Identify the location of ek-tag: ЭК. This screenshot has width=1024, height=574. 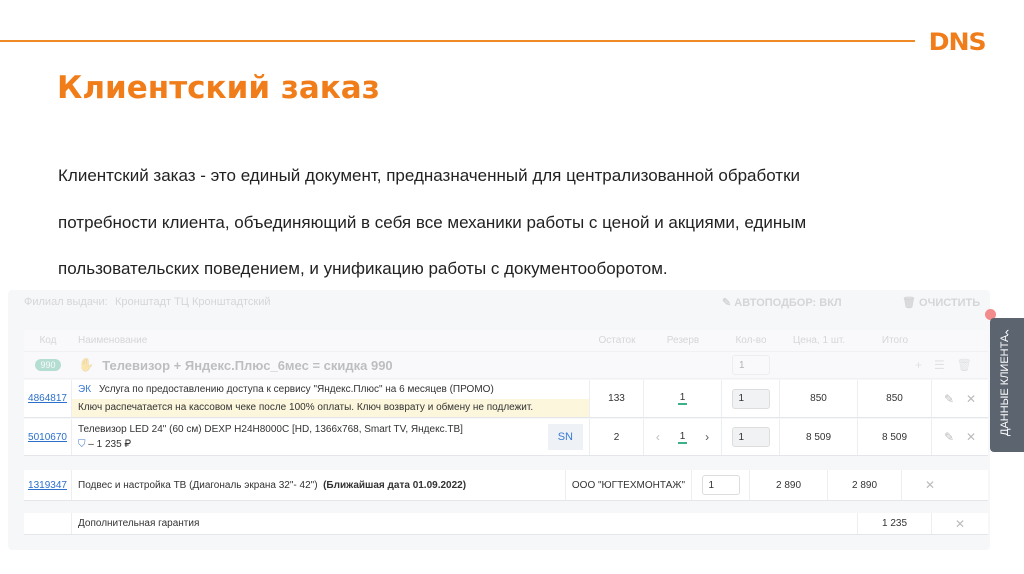
(85, 389).